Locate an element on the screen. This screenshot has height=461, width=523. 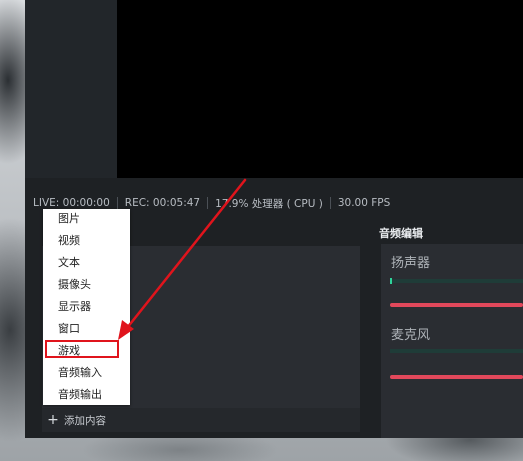
add-source-label: 添加内容 is located at coordinates (85, 420).